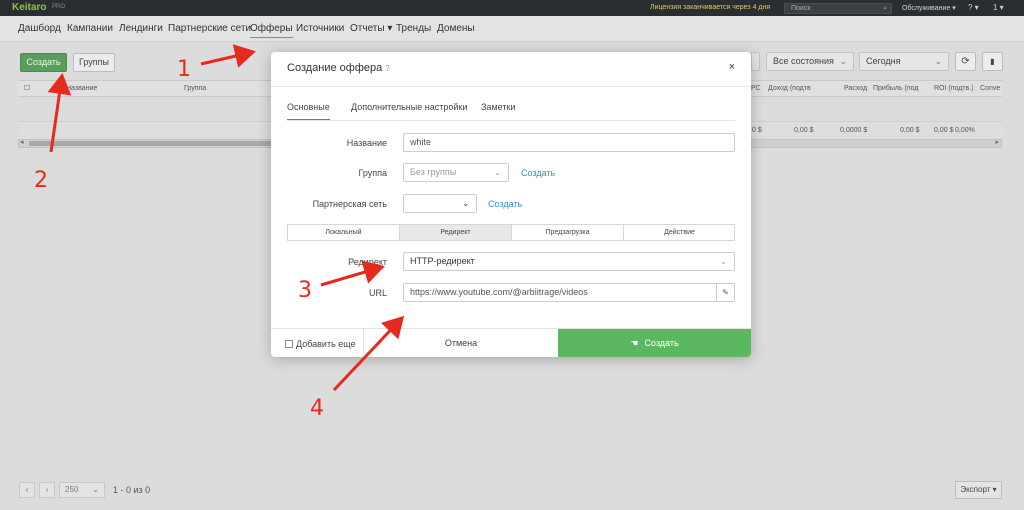 This screenshot has width=1024, height=510. Describe the element at coordinates (317, 408) in the screenshot. I see `annotation-number-4: 4` at that location.